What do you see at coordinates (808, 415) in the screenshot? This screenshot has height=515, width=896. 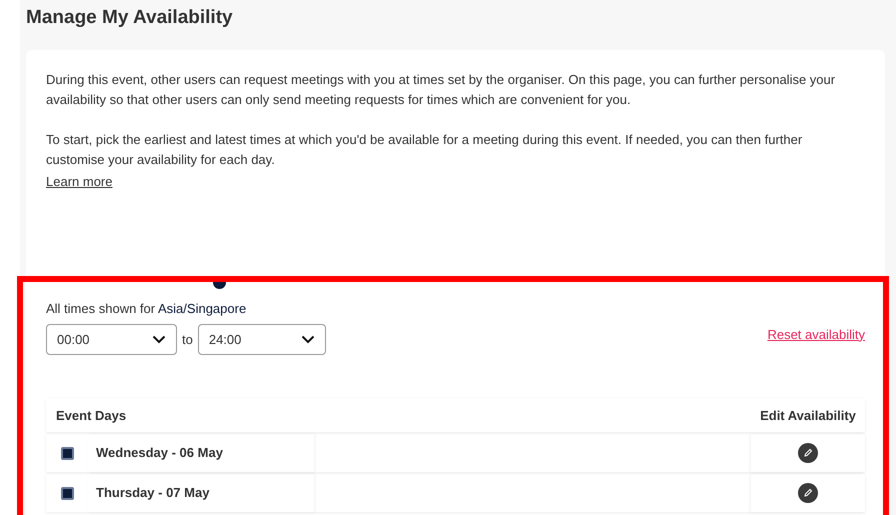 I see `column-header: Edit Availability` at bounding box center [808, 415].